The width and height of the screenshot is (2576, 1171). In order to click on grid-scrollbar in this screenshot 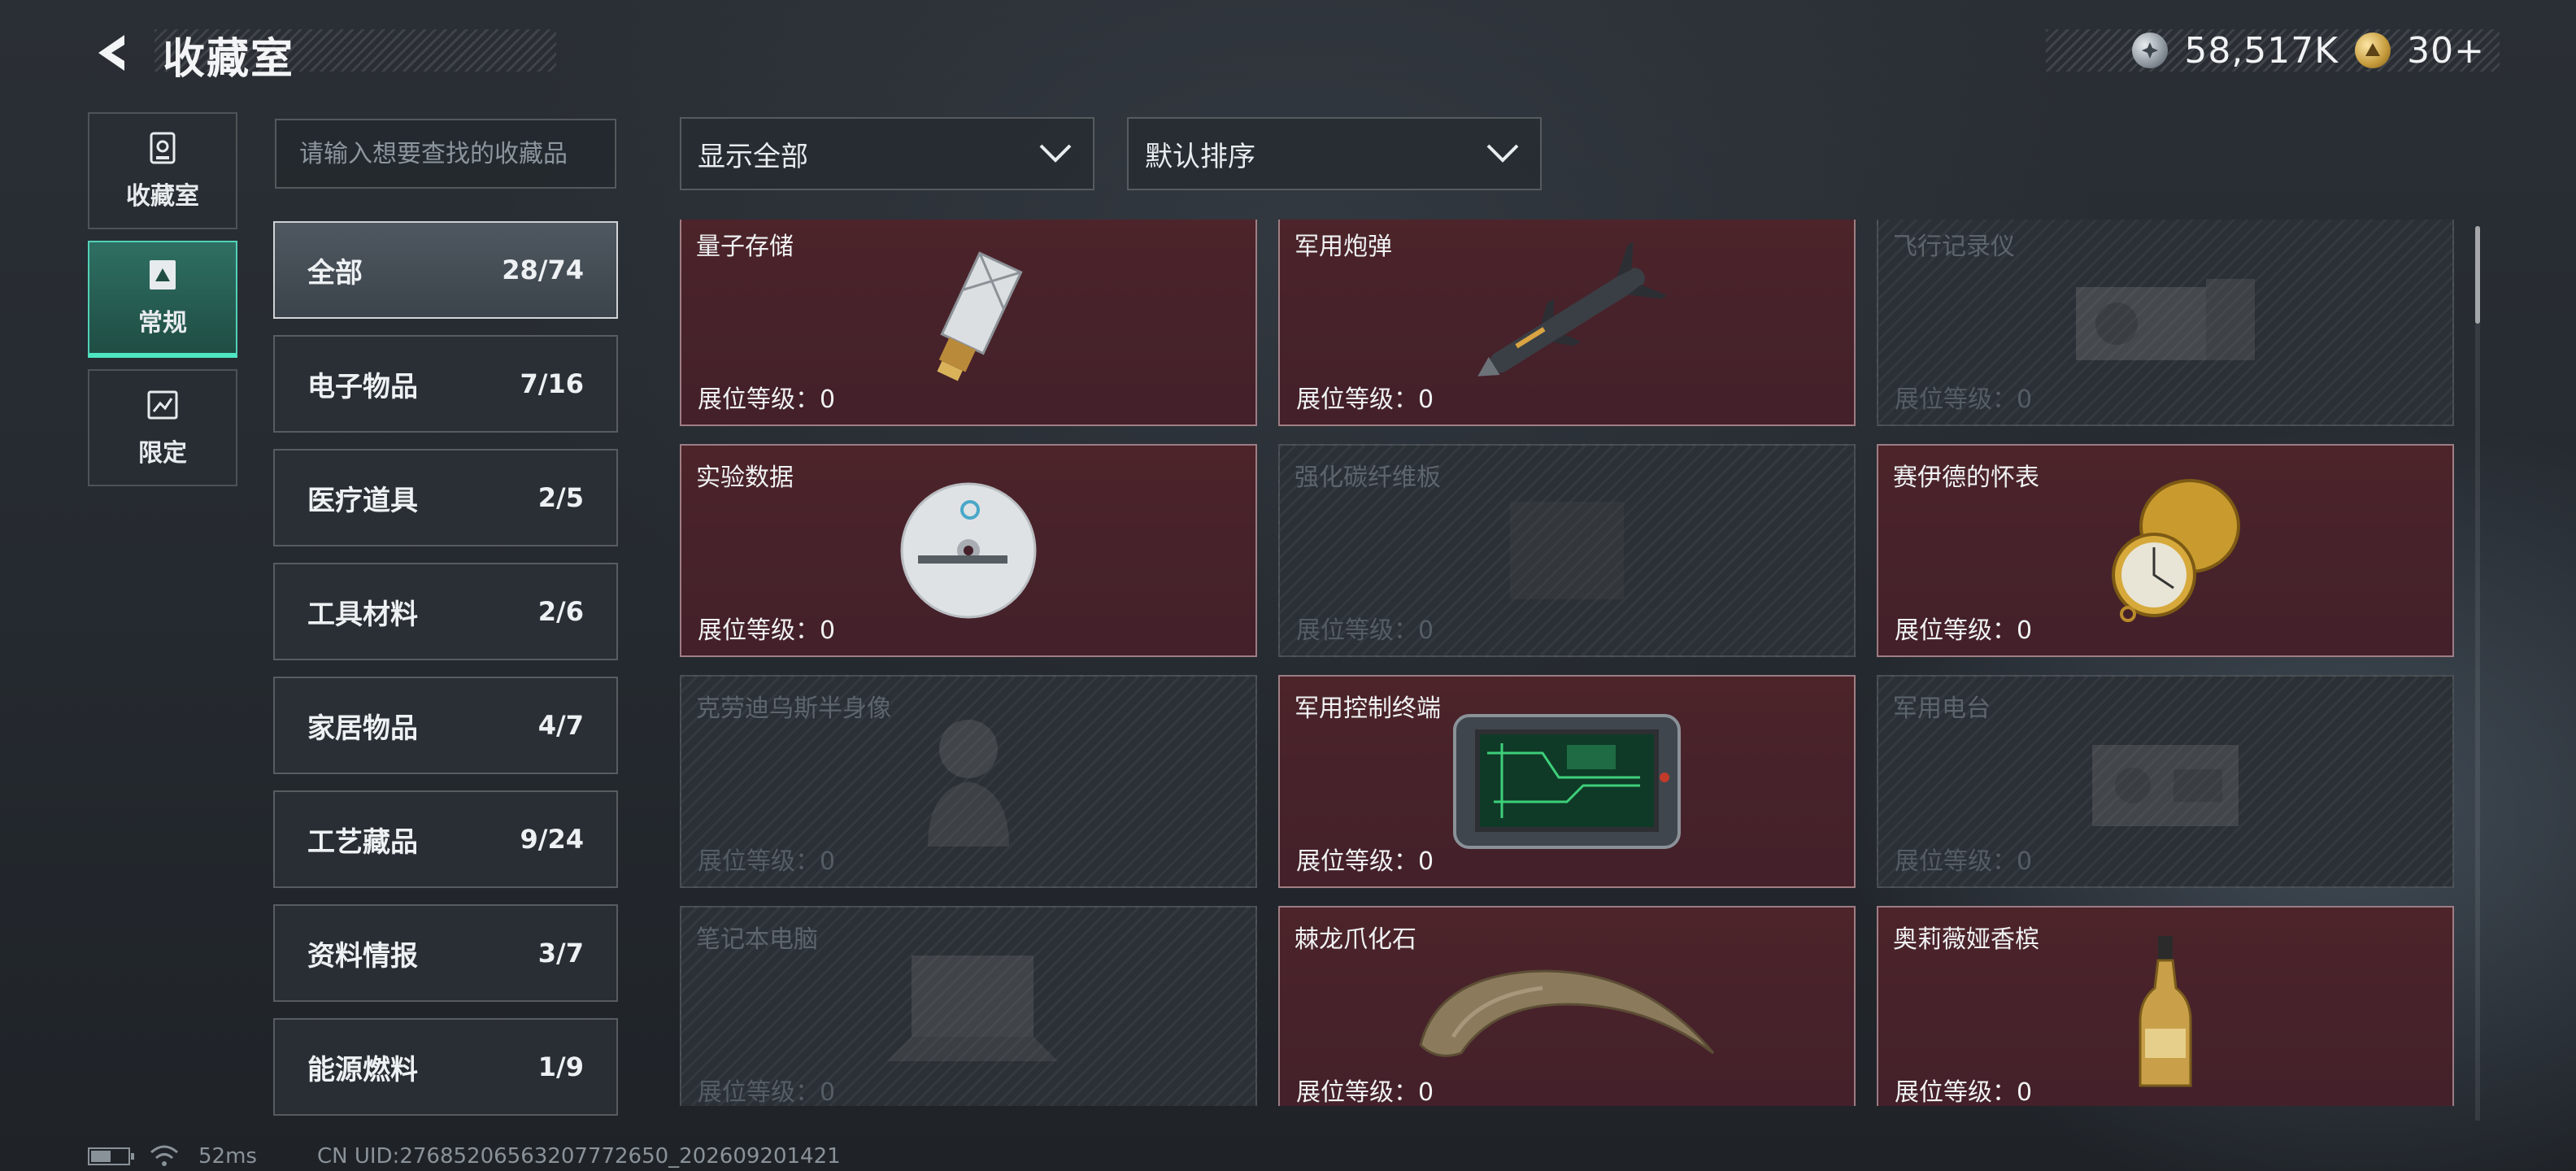, I will do `click(2478, 673)`.